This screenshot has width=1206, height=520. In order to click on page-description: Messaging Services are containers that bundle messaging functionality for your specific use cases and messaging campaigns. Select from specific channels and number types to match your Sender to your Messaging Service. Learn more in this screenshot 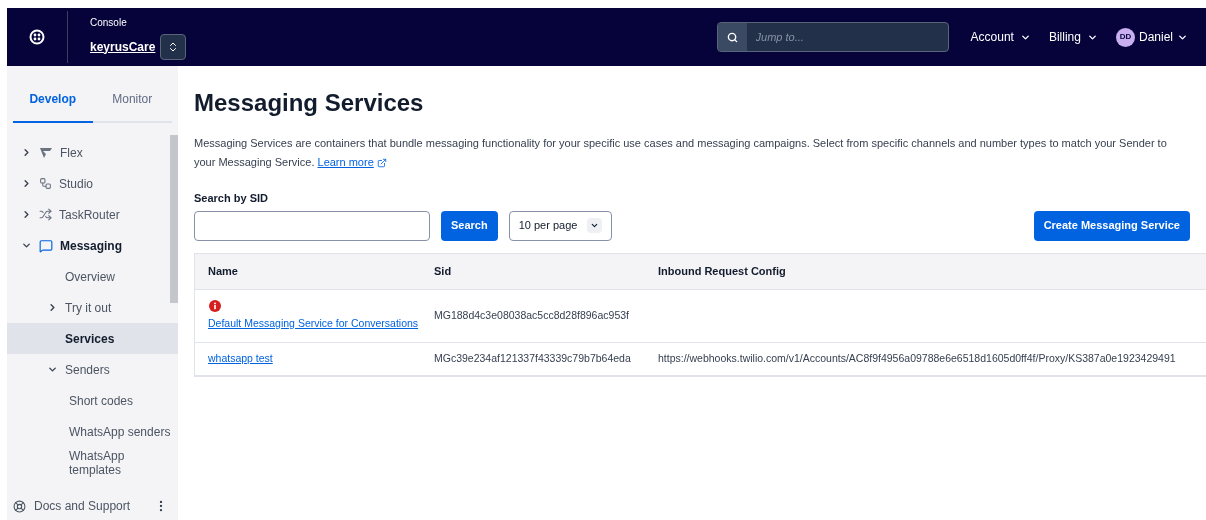, I will do `click(700, 153)`.